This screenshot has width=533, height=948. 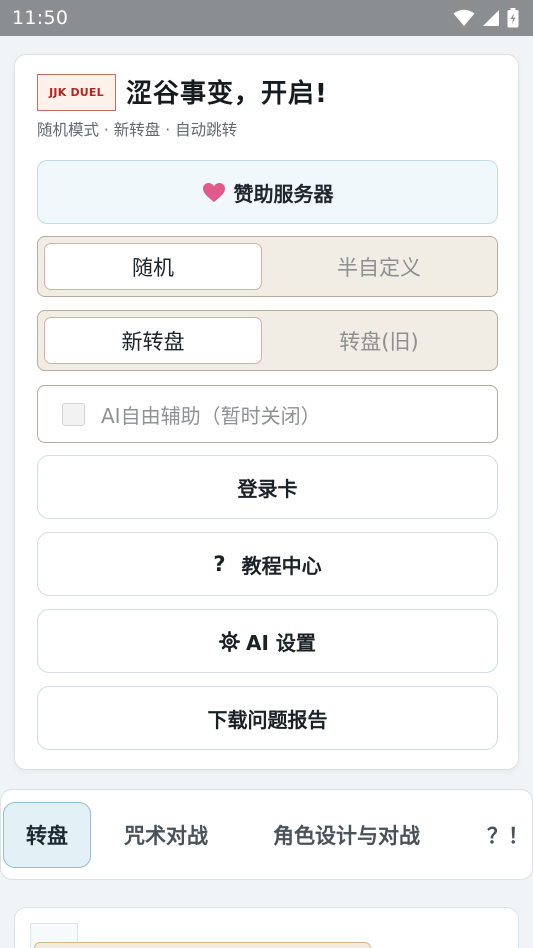 I want to click on wifi-icon, so click(x=464, y=17).